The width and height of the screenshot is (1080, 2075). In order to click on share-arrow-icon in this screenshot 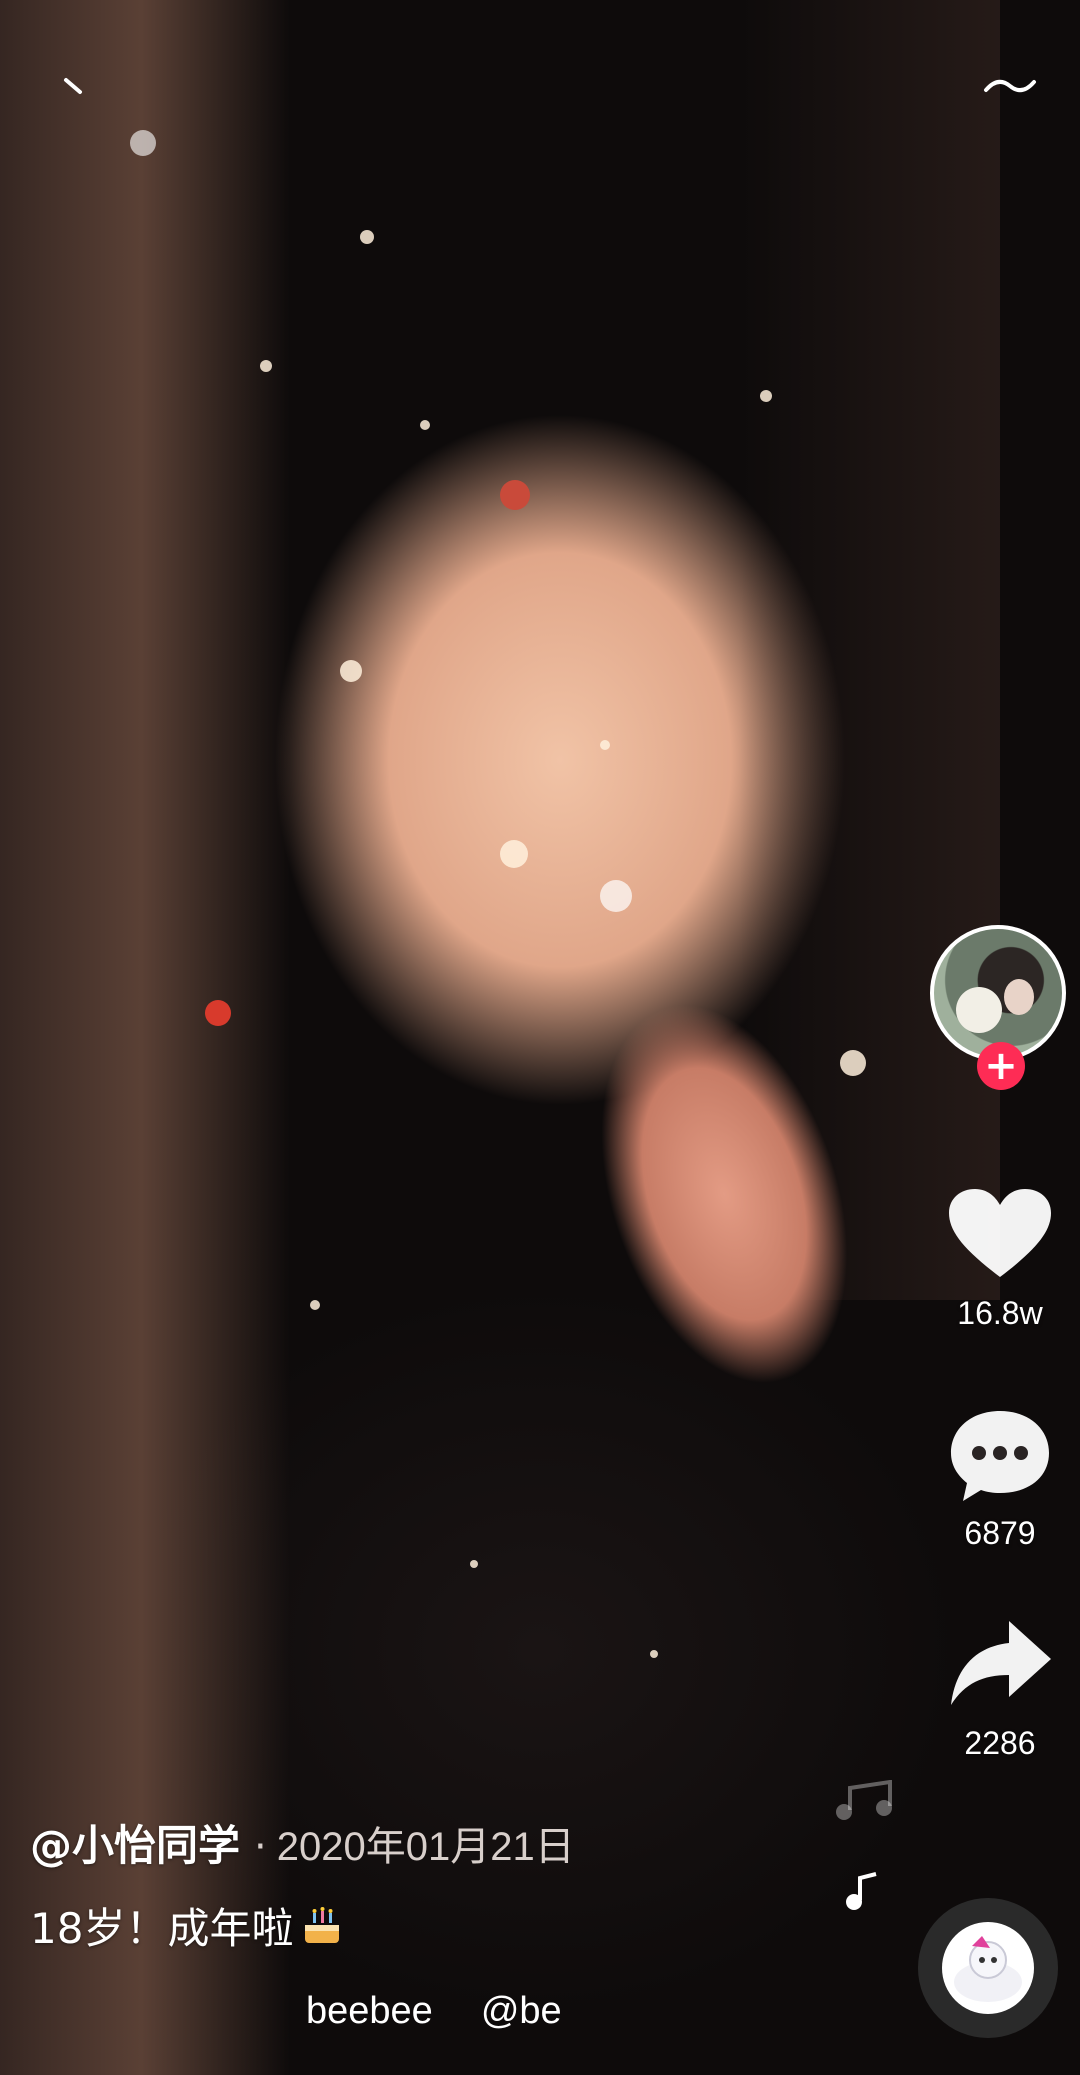, I will do `click(1001, 1663)`.